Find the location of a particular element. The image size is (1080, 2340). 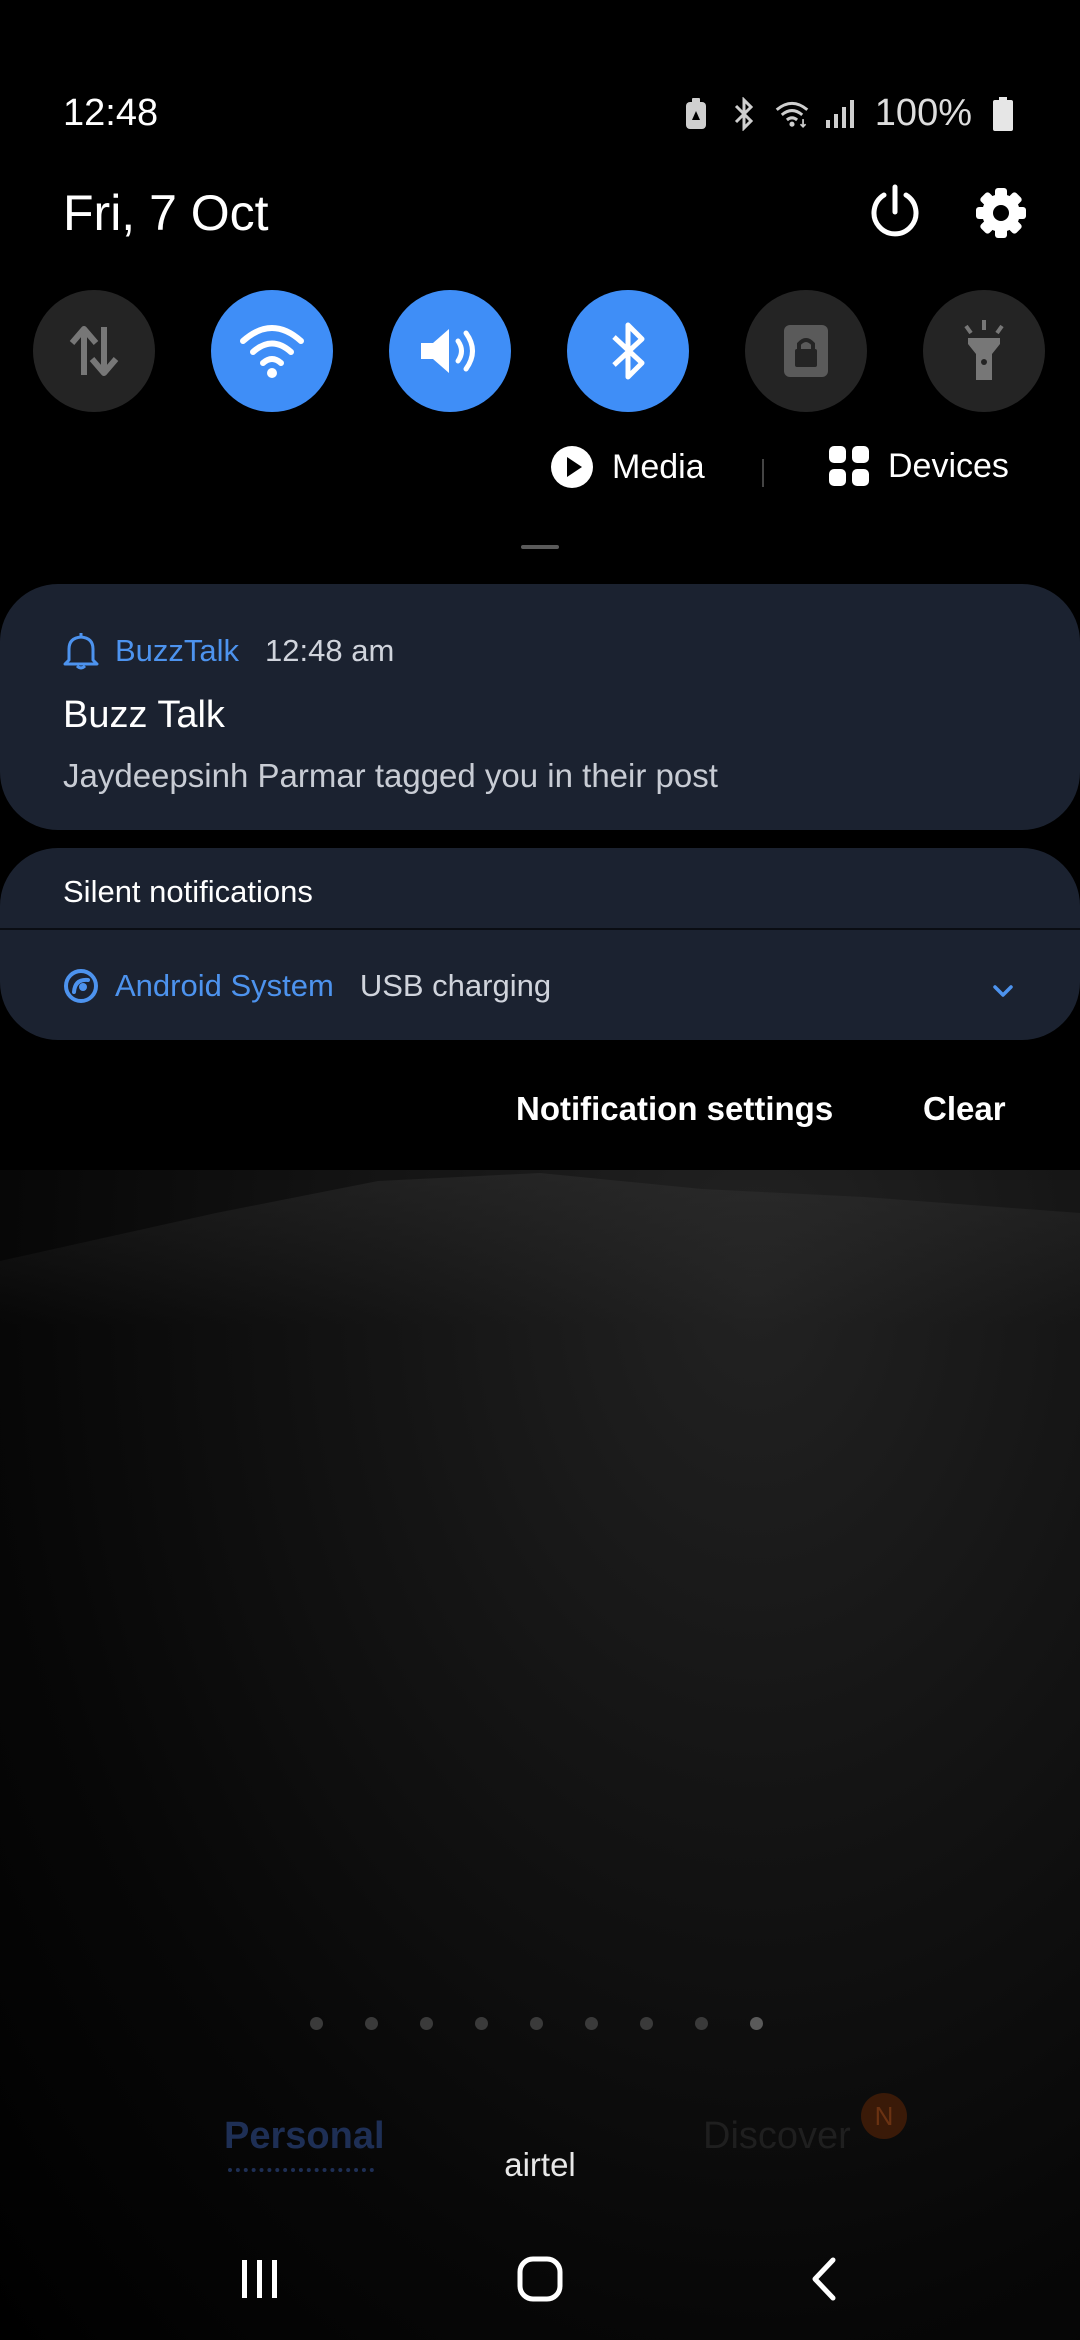

back-chevron-icon is located at coordinates (824, 2279).